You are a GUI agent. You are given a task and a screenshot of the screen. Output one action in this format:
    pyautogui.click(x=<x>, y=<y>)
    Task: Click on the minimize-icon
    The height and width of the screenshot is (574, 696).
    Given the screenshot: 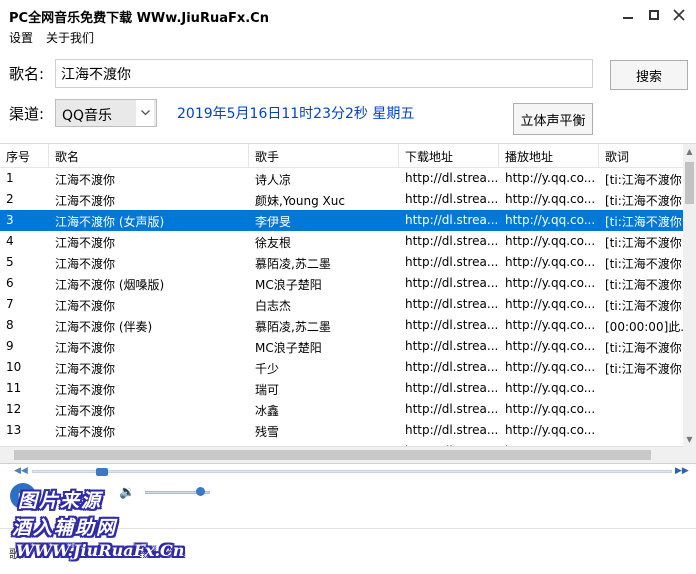 What is the action you would take?
    pyautogui.click(x=628, y=18)
    